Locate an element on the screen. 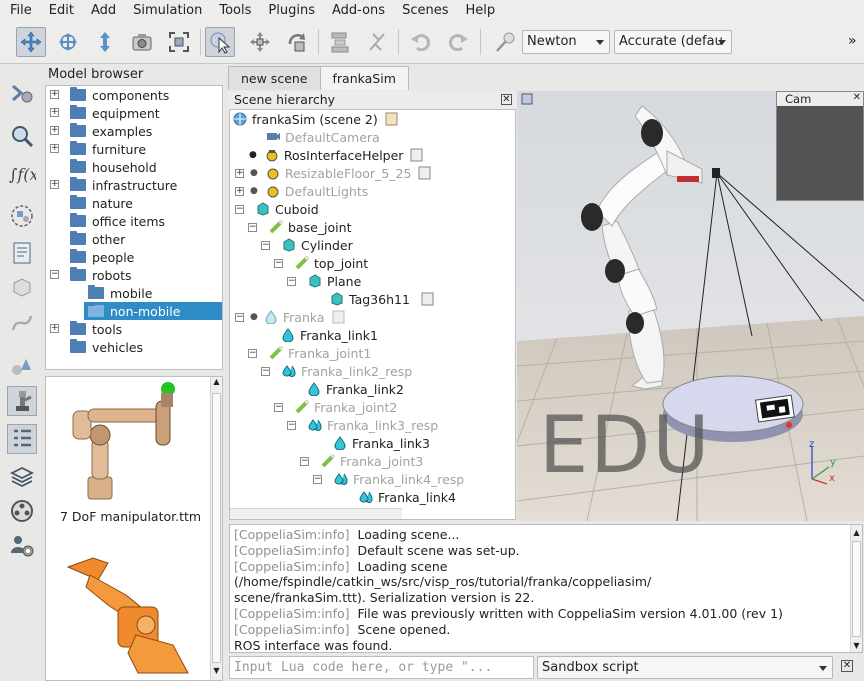 This screenshot has width=864, height=681. assemble-button is located at coordinates (340, 42).